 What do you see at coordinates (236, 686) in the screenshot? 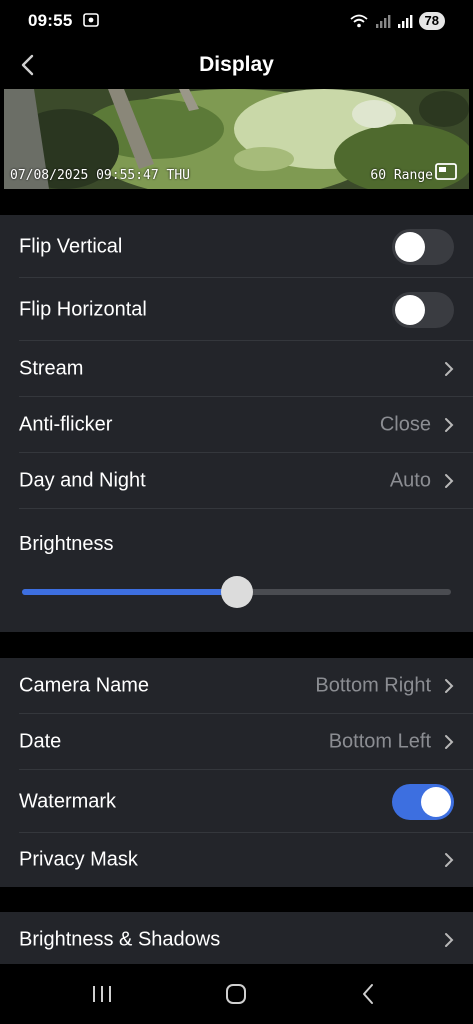
I see `camera-name-row: Camera Name Bottom Right` at bounding box center [236, 686].